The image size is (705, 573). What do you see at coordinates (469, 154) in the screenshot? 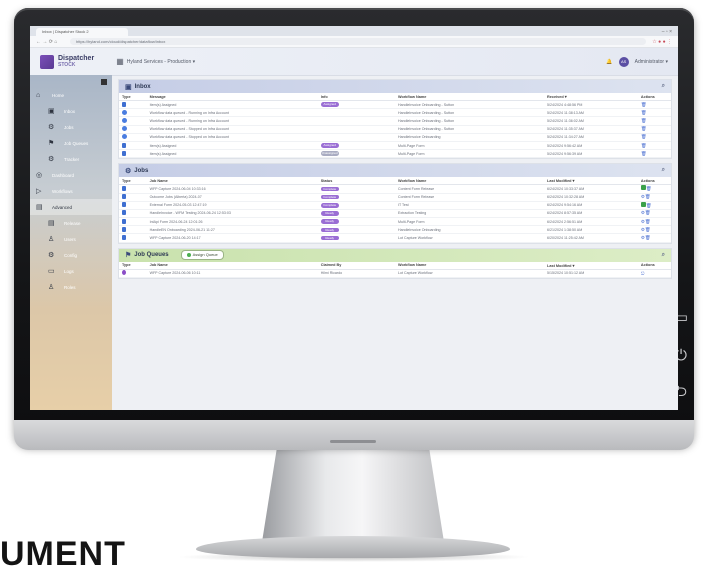
I see `workflow-cell: Multi-Page Form` at bounding box center [469, 154].